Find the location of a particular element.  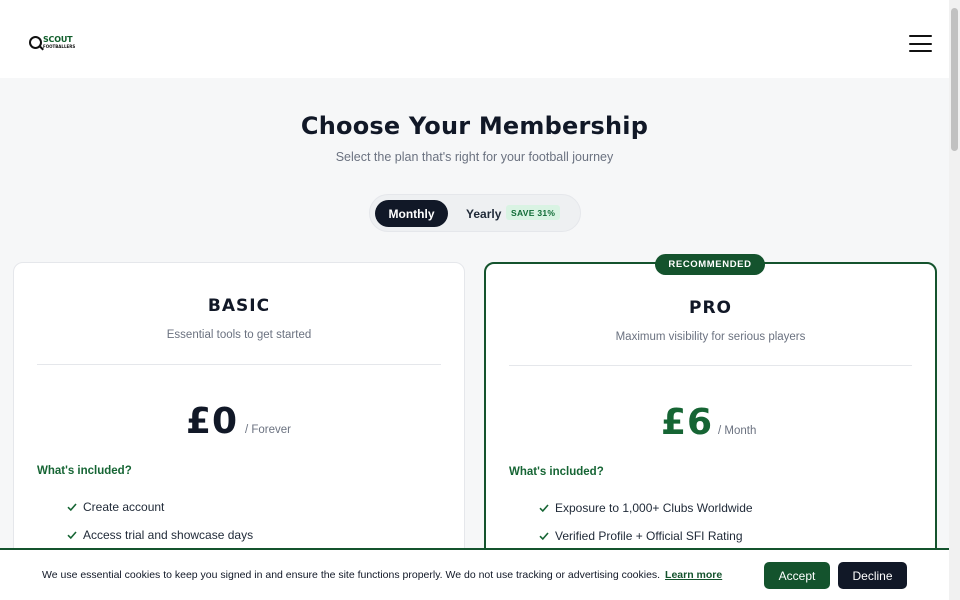

decline-cookies-button: Decline is located at coordinates (872, 575).